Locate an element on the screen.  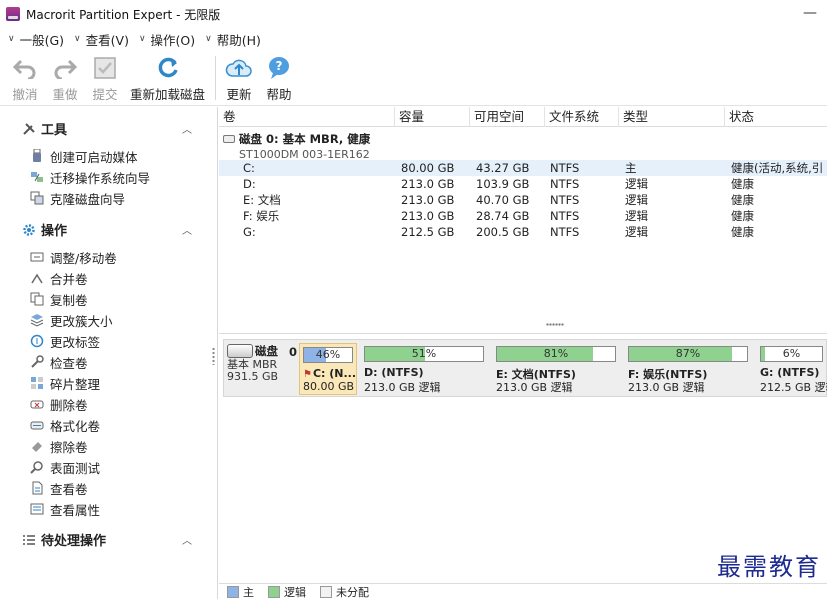
redo-icon is located at coordinates (65, 68).